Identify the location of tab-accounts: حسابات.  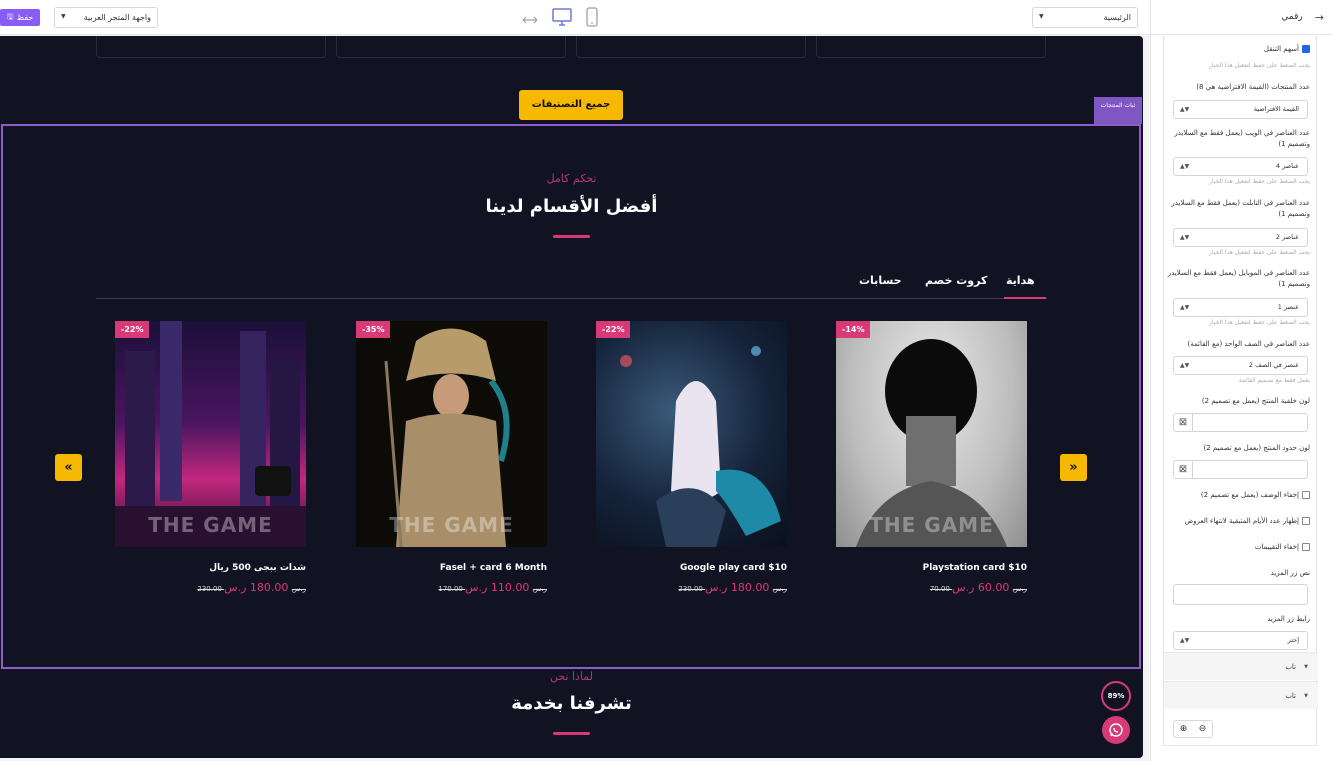
(880, 280).